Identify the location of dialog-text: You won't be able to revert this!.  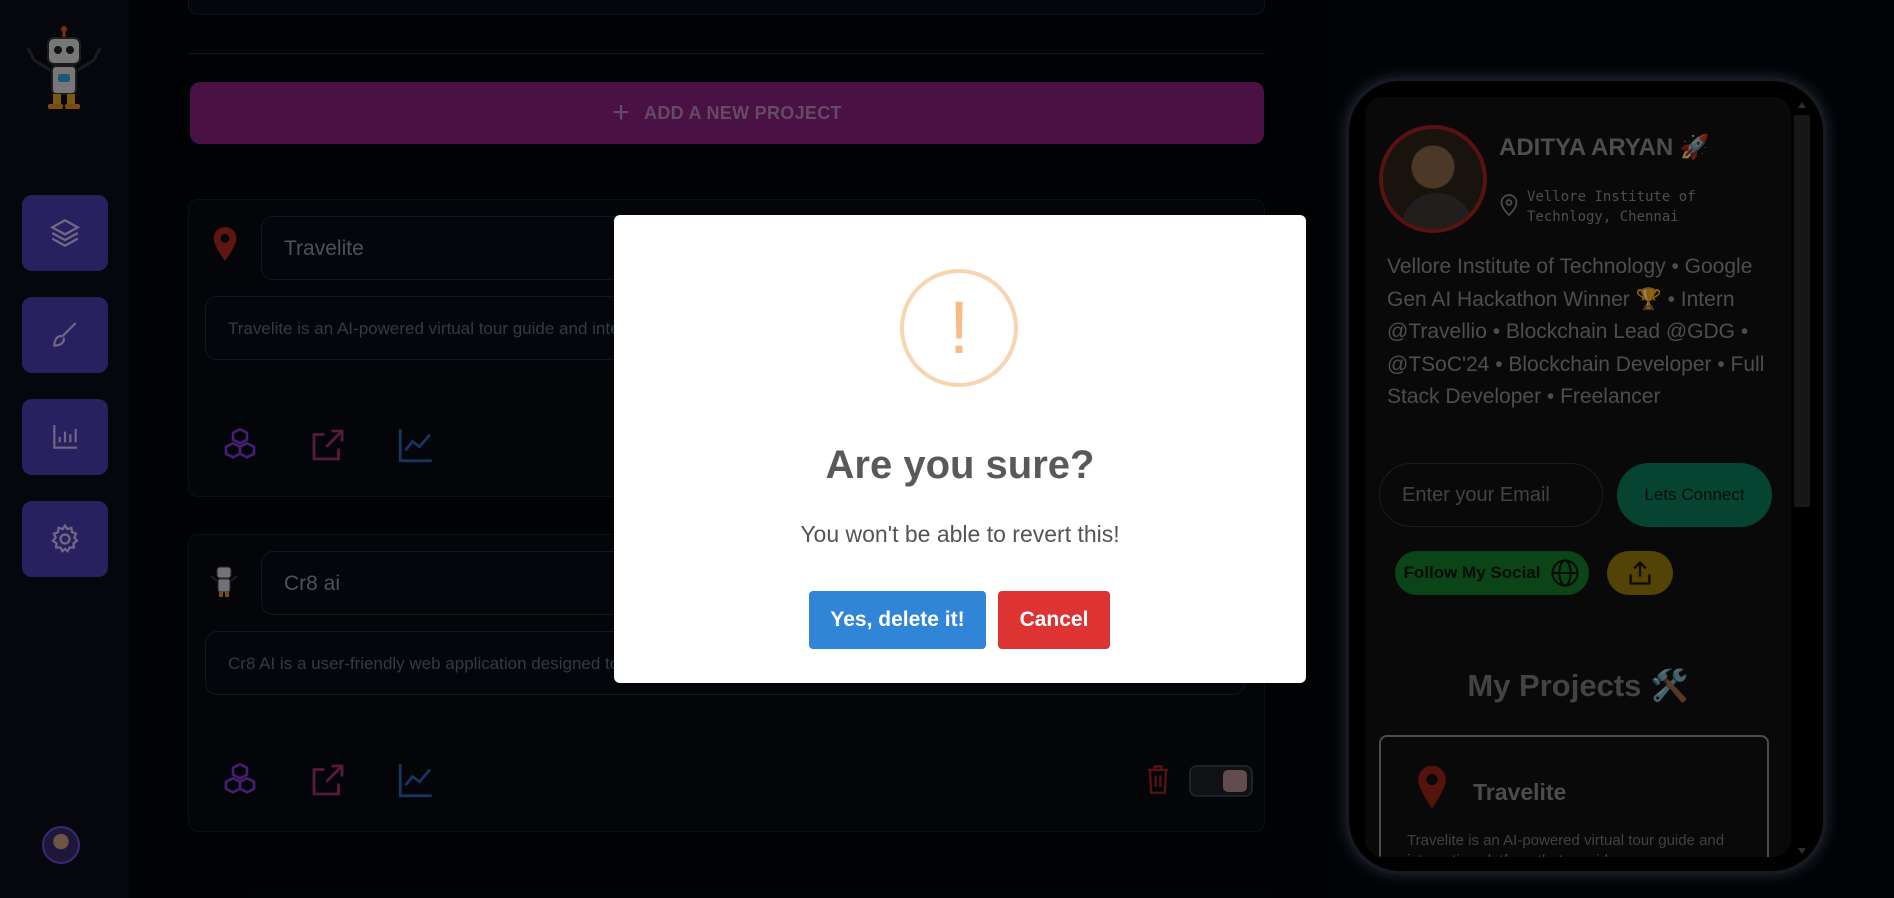
(960, 534).